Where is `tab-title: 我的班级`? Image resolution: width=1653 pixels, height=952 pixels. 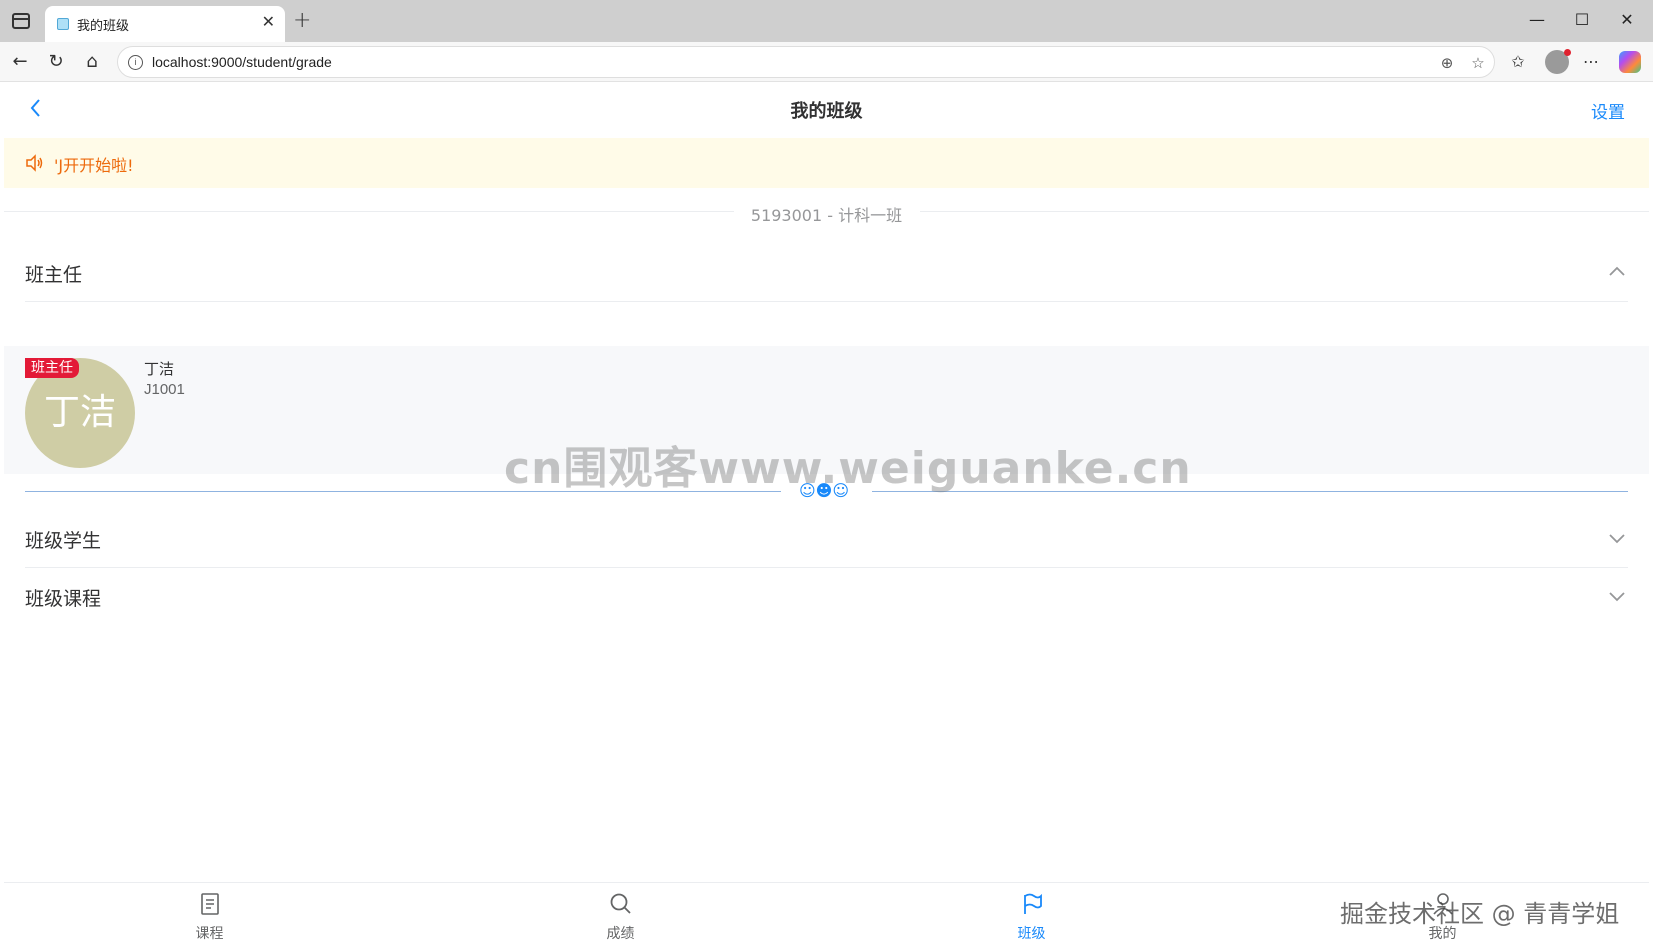 tab-title: 我的班级 is located at coordinates (103, 25).